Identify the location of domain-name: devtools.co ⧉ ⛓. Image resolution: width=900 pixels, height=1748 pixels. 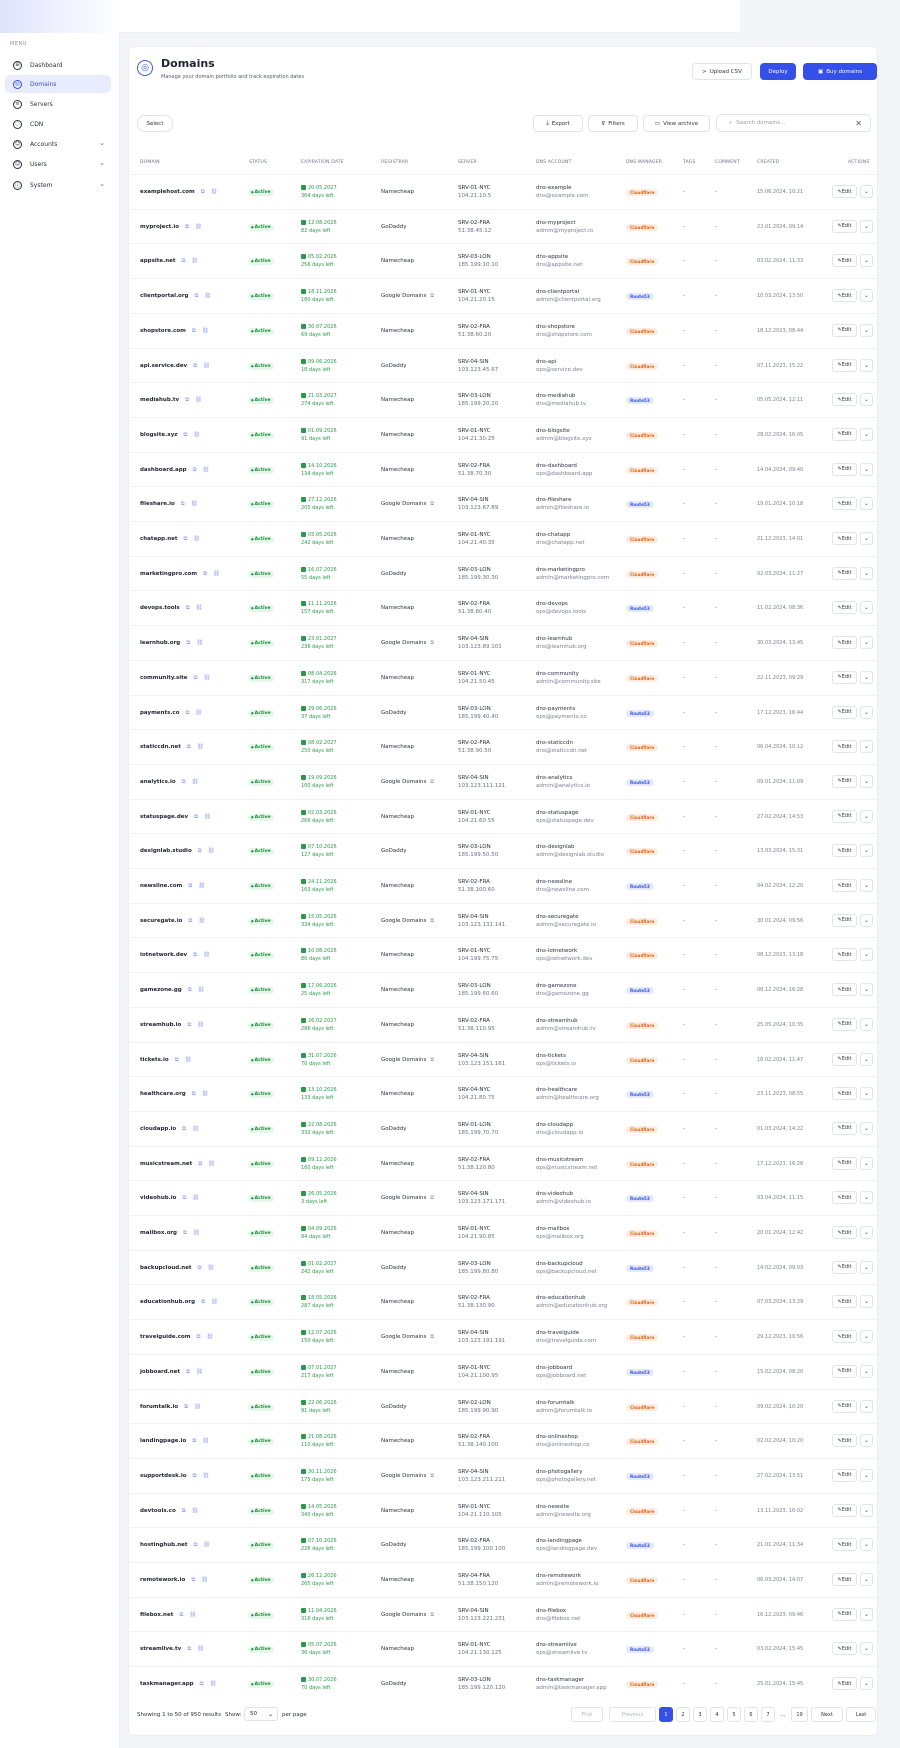
(169, 1511).